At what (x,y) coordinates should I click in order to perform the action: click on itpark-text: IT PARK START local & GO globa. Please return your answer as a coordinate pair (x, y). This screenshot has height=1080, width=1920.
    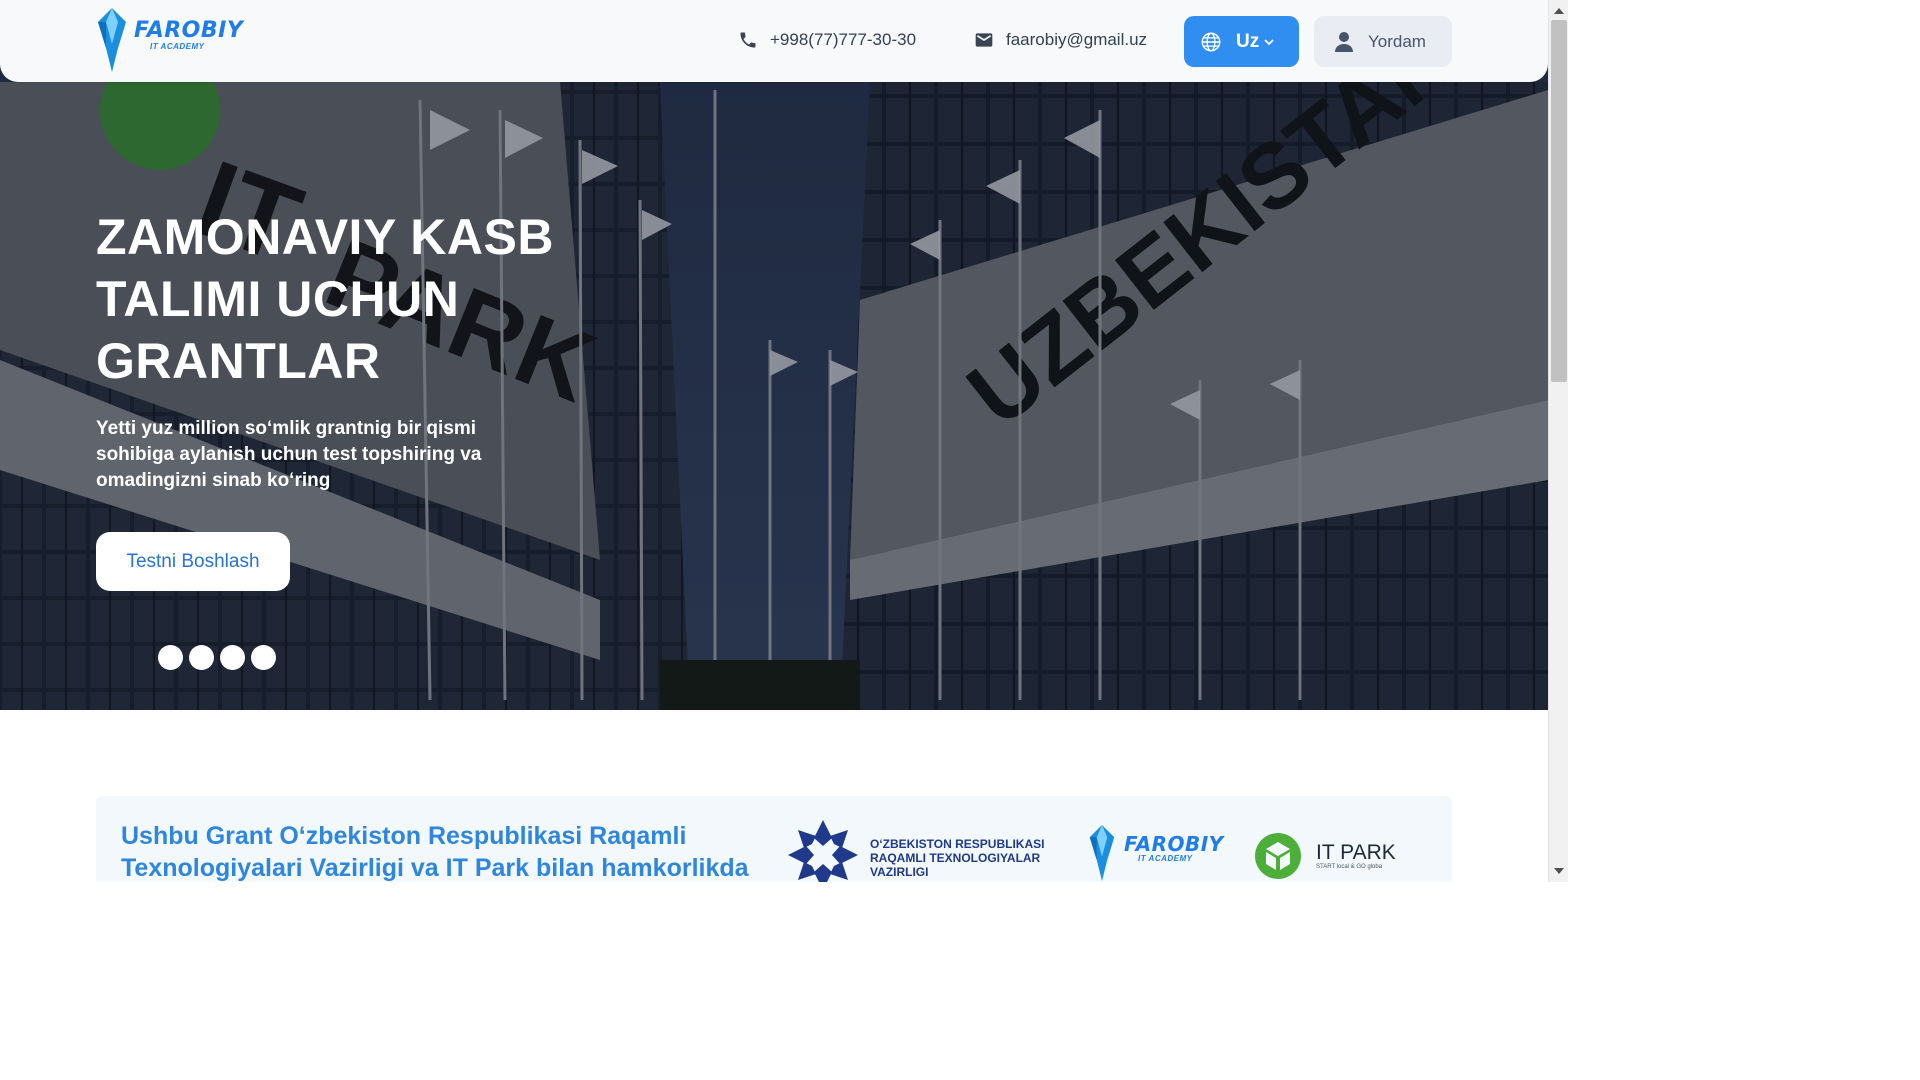
    Looking at the image, I should click on (1356, 856).